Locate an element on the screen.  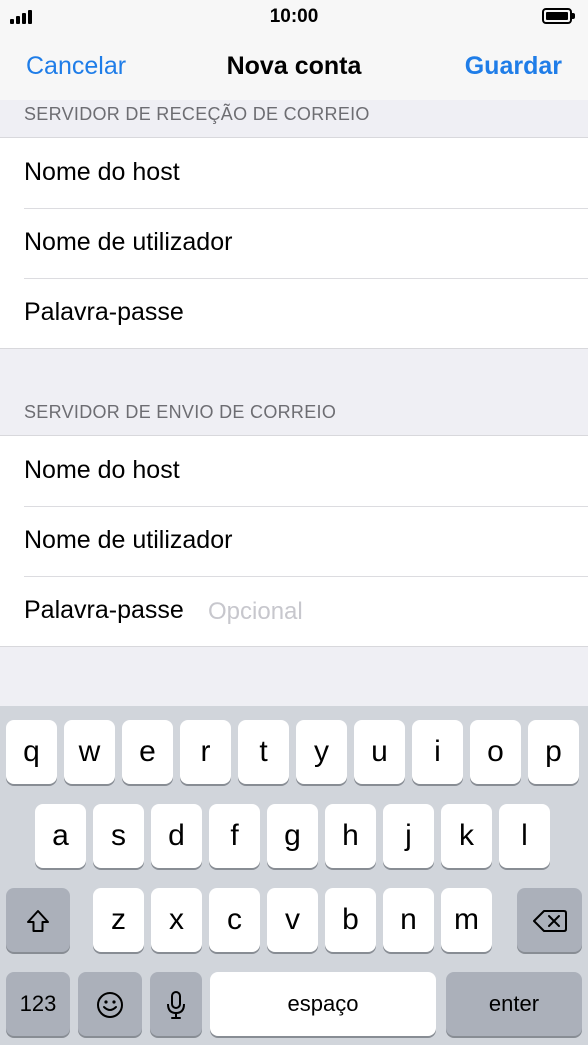
delete-key is located at coordinates (549, 920).